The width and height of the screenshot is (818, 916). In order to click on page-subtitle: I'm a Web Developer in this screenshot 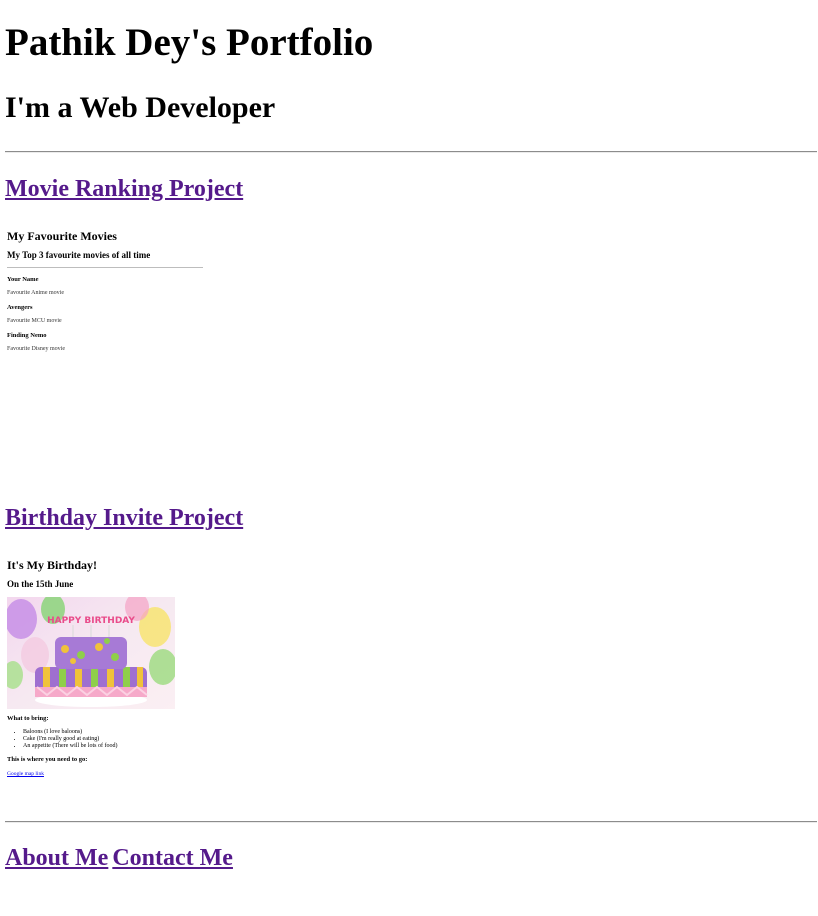, I will do `click(140, 107)`.